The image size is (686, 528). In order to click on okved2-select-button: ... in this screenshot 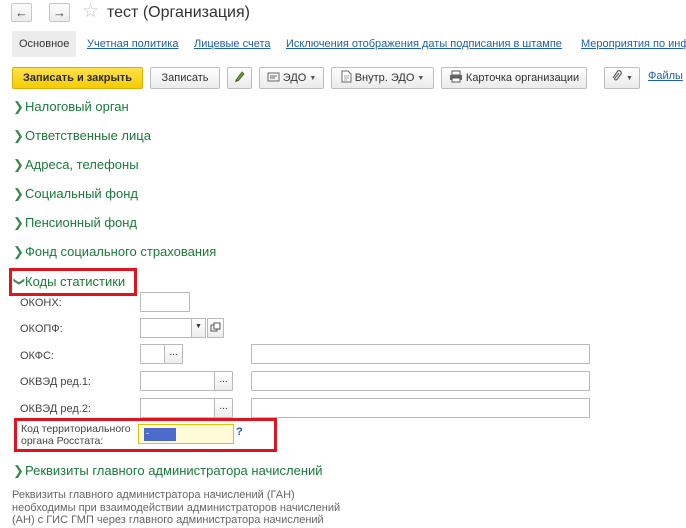, I will do `click(223, 408)`.